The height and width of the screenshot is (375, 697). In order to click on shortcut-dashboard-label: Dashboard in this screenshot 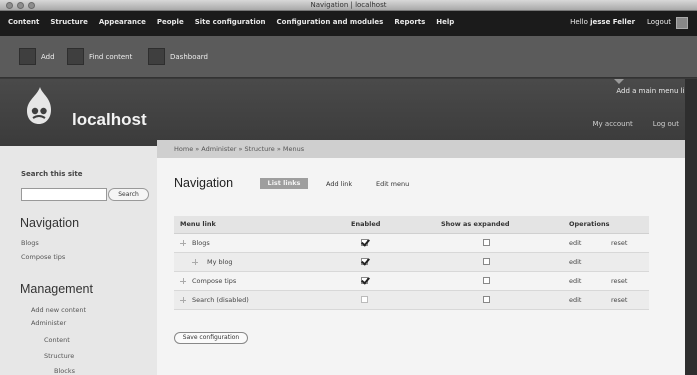, I will do `click(189, 56)`.